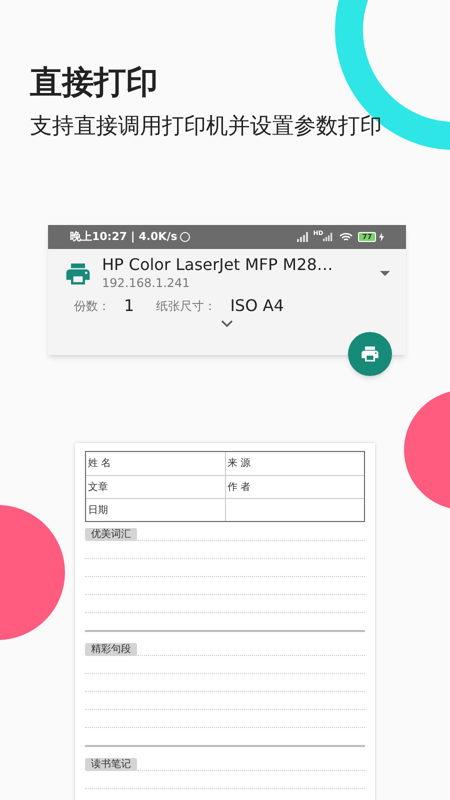 The image size is (450, 800). Describe the element at coordinates (346, 237) in the screenshot. I see `wifi-icon` at that location.